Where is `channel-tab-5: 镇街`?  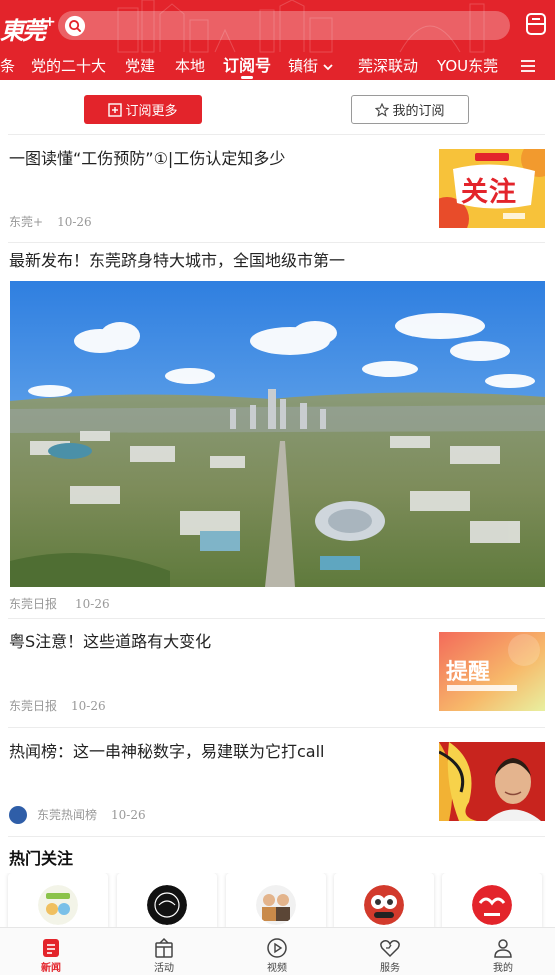 channel-tab-5: 镇街 is located at coordinates (311, 66).